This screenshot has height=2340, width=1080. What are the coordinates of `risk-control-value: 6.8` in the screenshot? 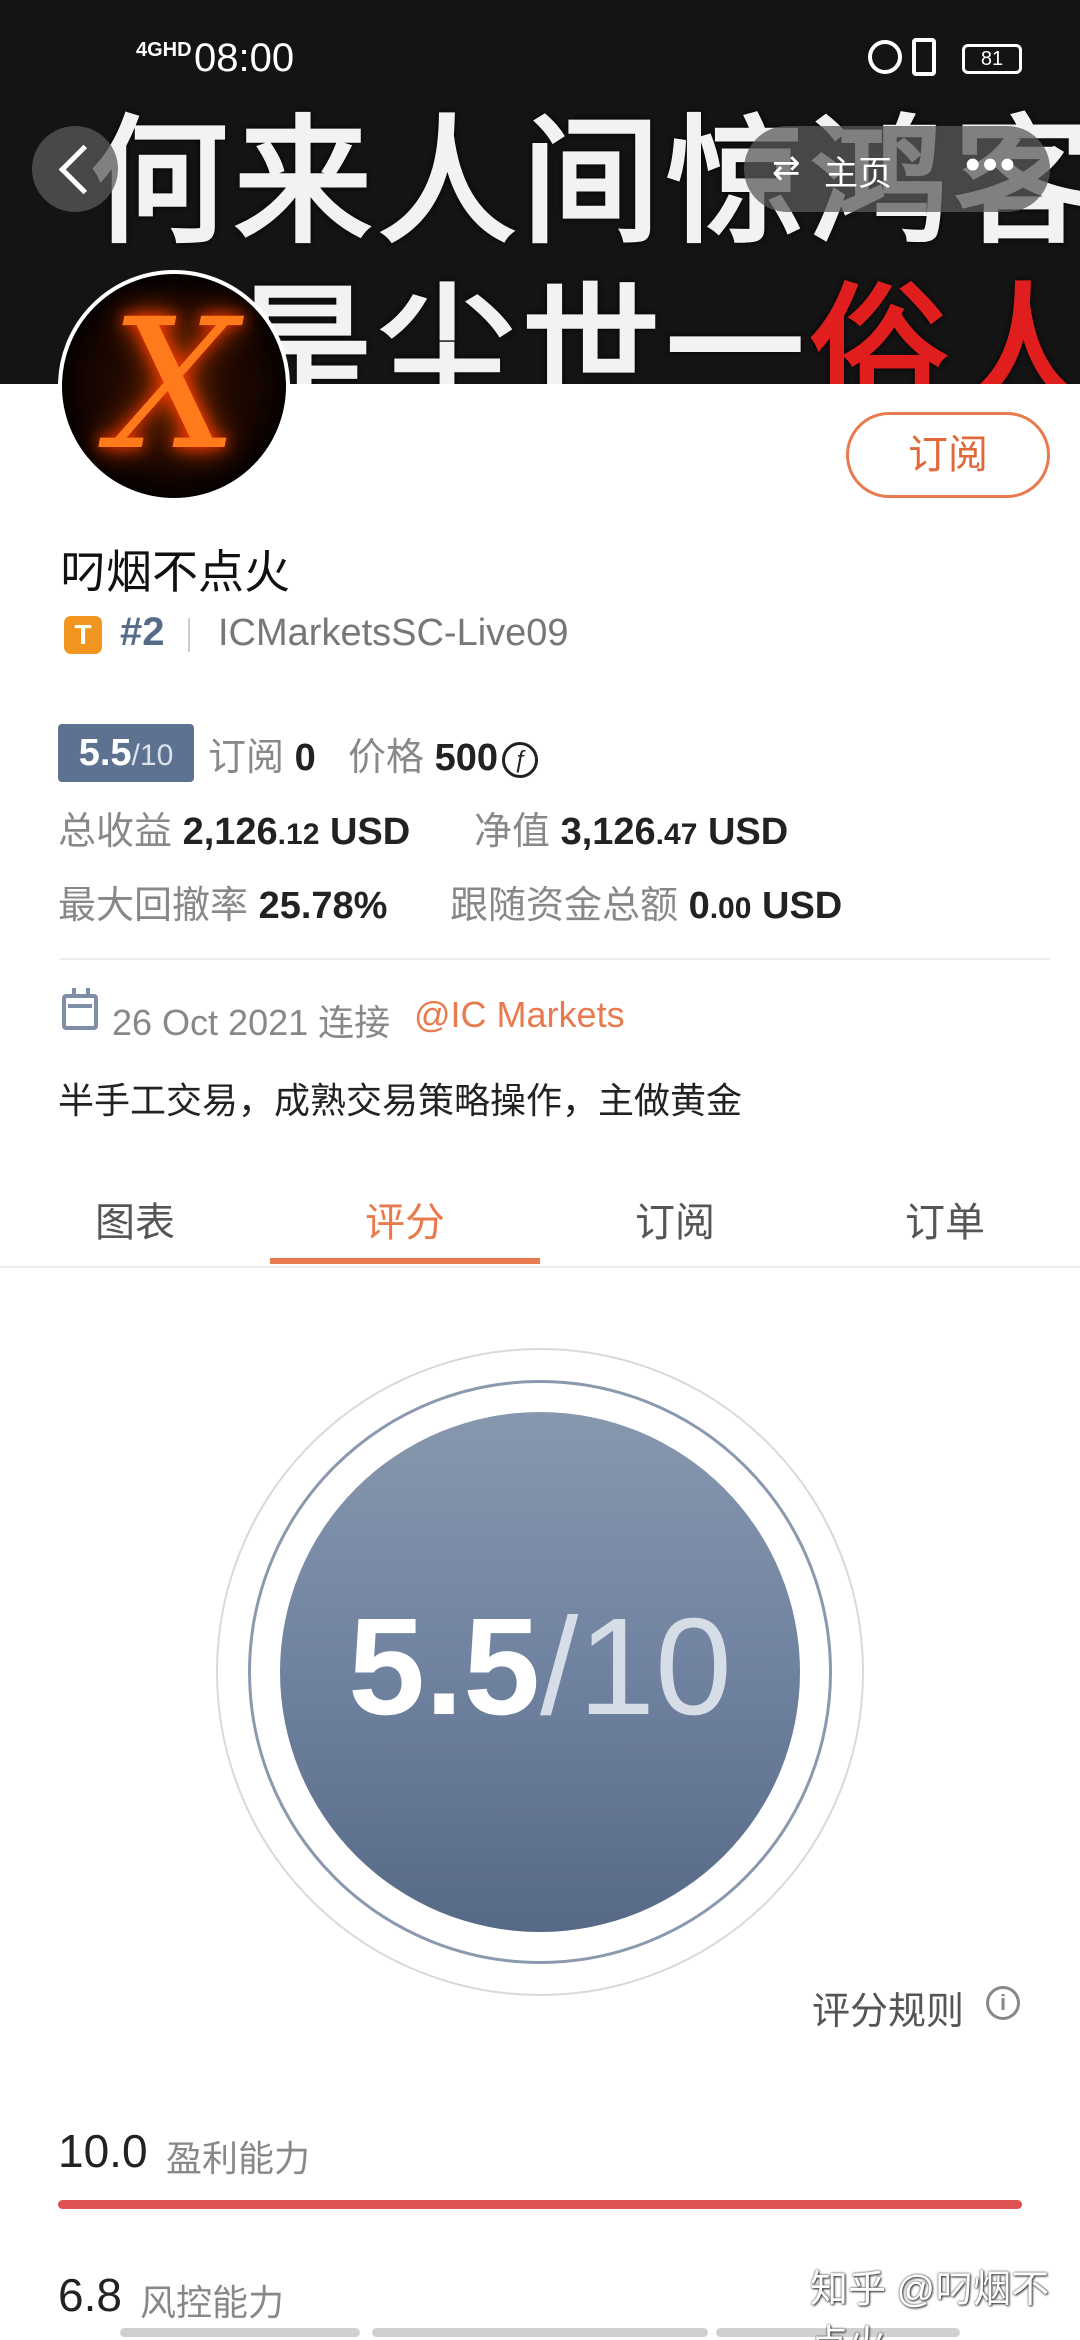 It's located at (90, 2295).